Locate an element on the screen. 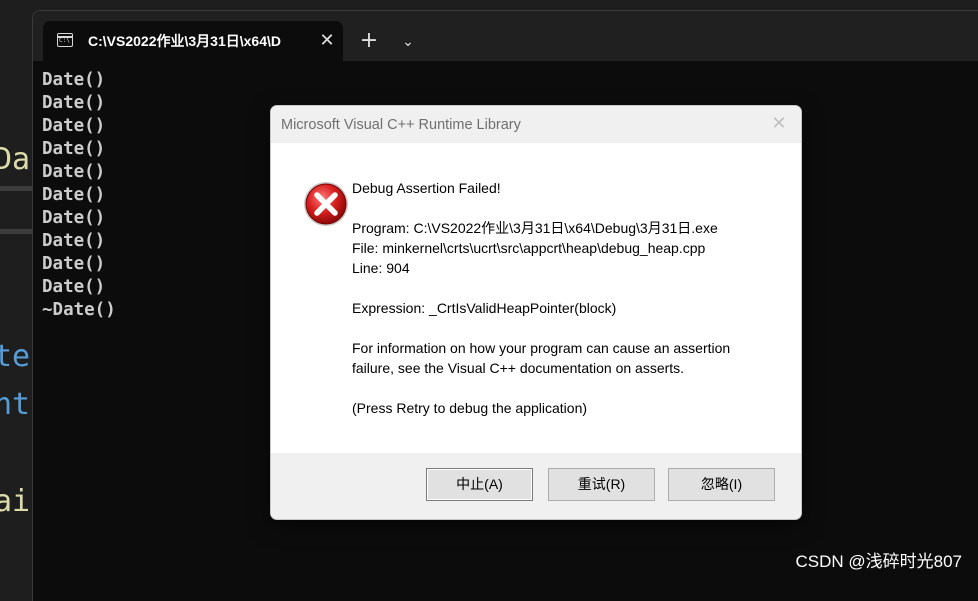 The height and width of the screenshot is (601, 978). new-tab-button: + is located at coordinates (369, 42).